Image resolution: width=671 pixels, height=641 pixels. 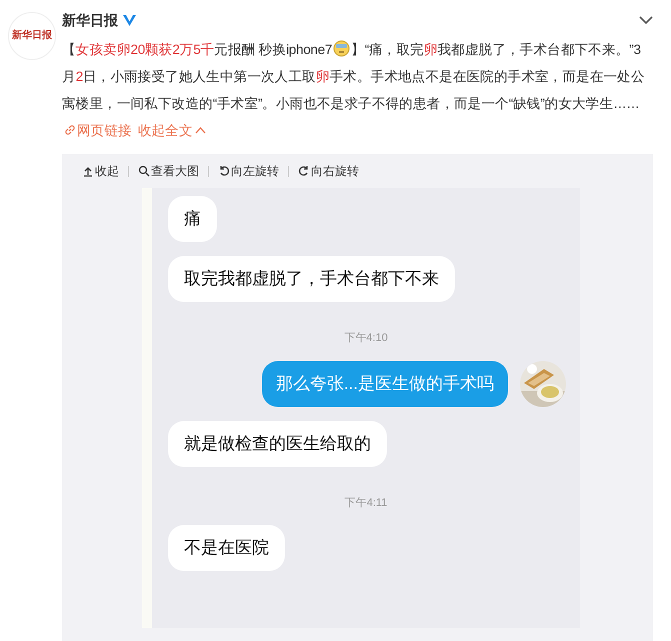 I want to click on link-icon, so click(x=70, y=130).